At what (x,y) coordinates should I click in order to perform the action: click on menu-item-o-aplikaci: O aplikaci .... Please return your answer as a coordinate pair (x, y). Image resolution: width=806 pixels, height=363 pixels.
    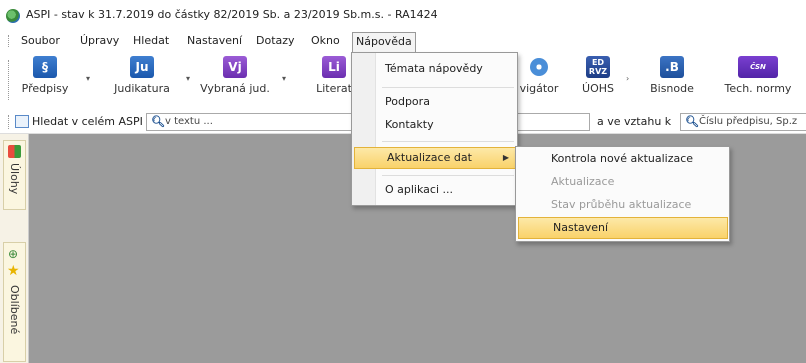
    Looking at the image, I should click on (434, 190).